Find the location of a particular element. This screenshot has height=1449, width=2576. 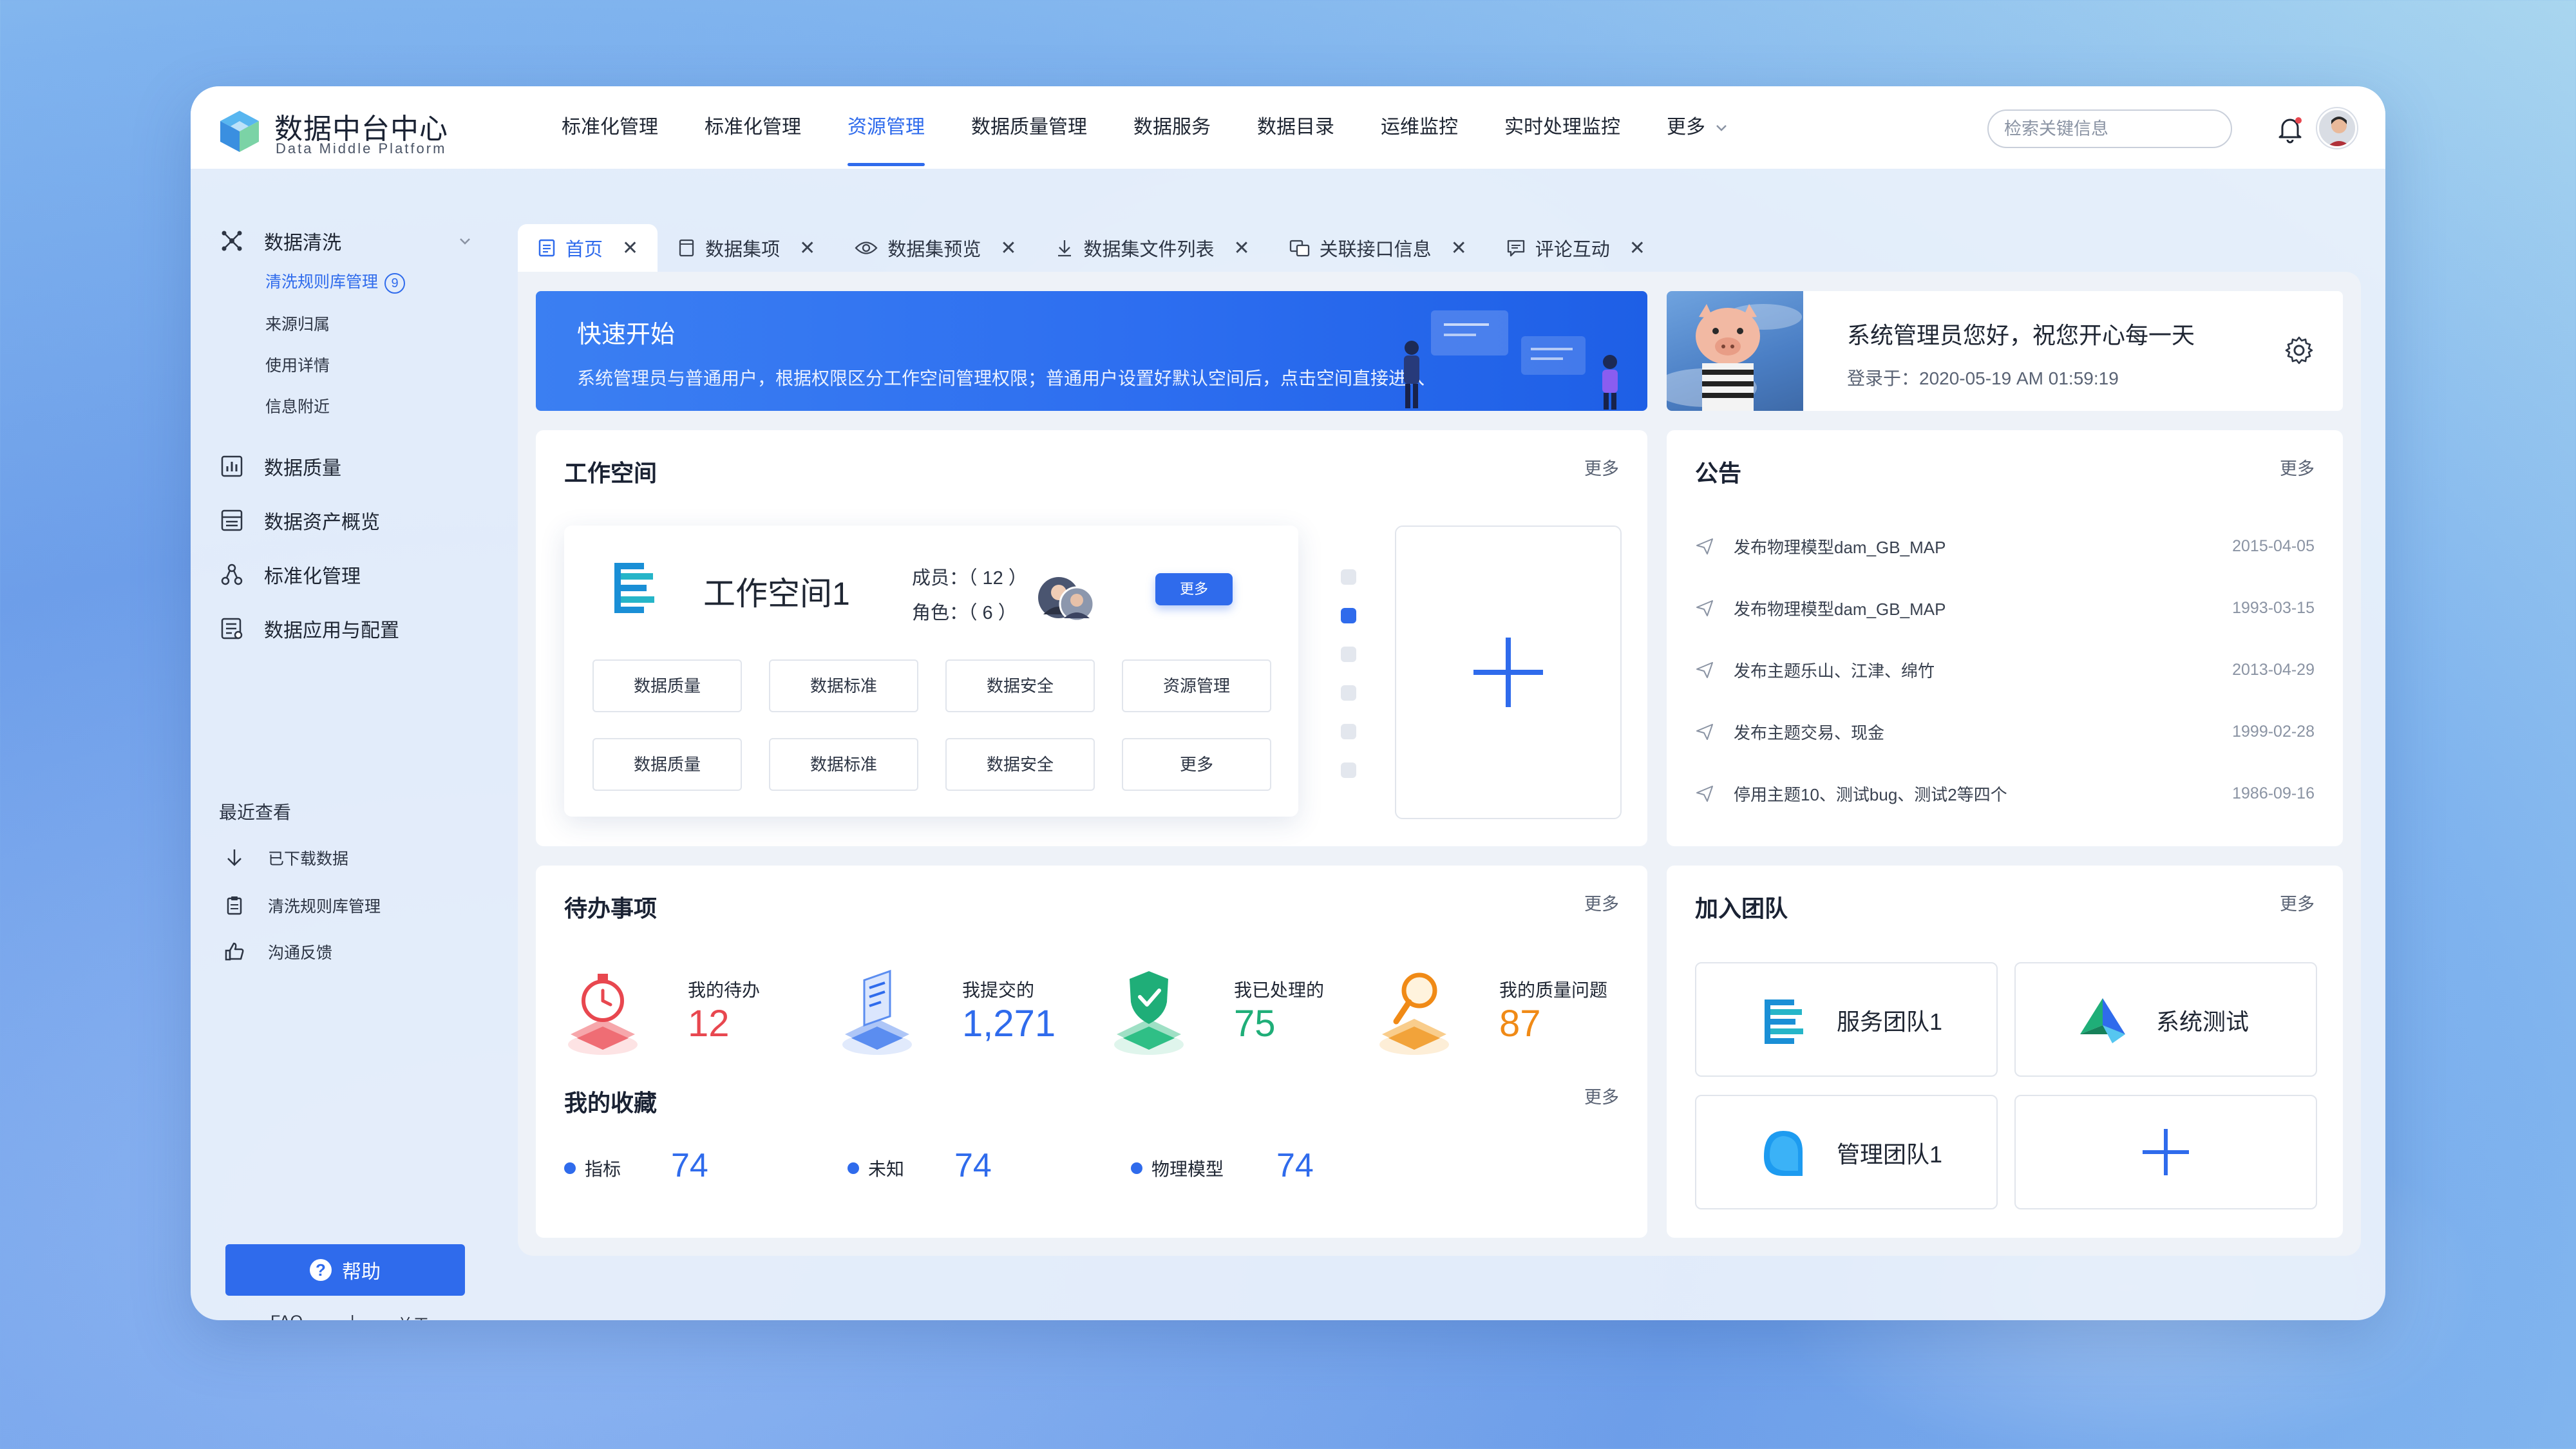

welcome-title: 系统管理员您好，祝您开心每一天 is located at coordinates (2021, 334).